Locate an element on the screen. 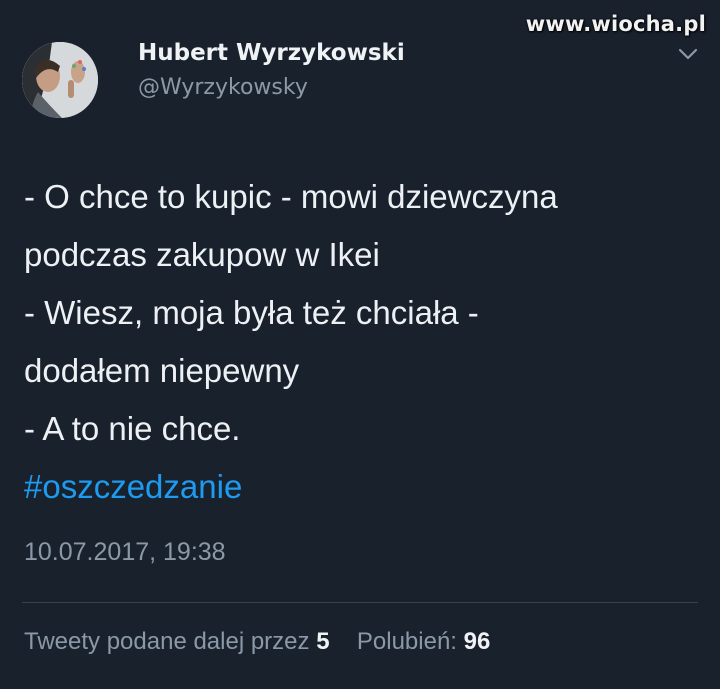 This screenshot has width=720, height=689. hashtag-link: #oszczedzanie is located at coordinates (364, 487).